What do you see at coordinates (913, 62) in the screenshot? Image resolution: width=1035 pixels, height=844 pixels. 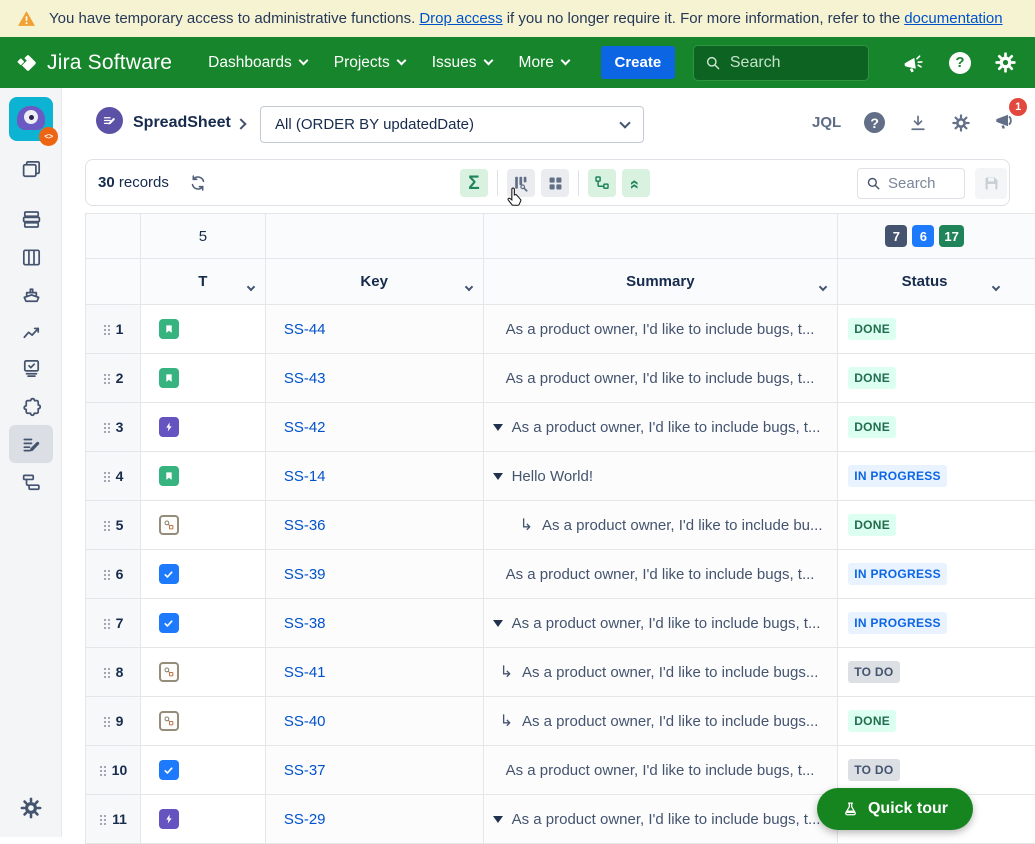 I see `announcements-icon` at bounding box center [913, 62].